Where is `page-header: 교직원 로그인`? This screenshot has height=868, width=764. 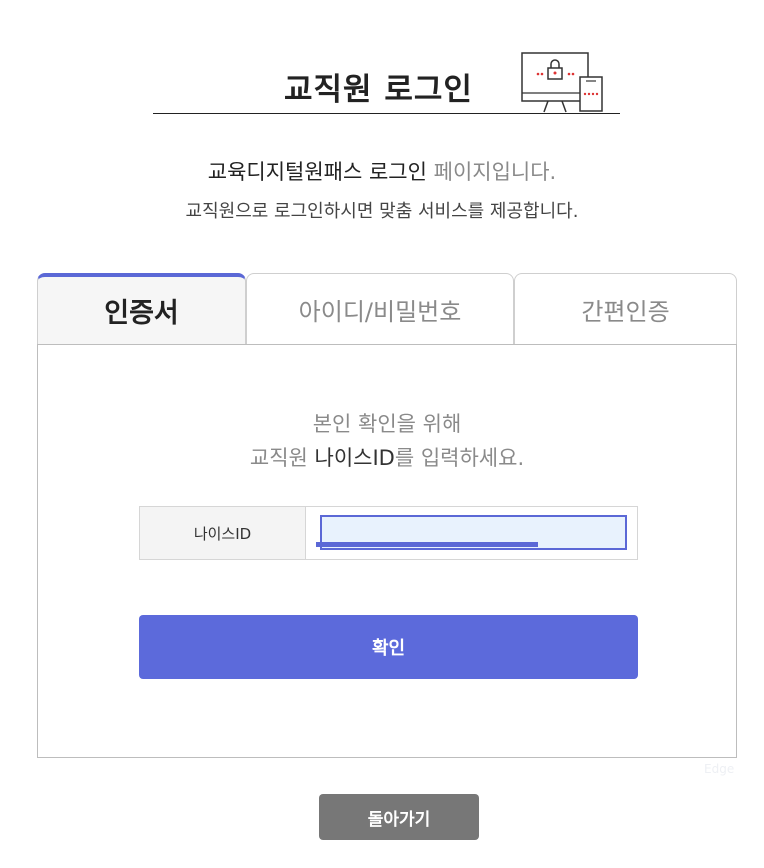 page-header: 교직원 로그인 is located at coordinates (386, 81).